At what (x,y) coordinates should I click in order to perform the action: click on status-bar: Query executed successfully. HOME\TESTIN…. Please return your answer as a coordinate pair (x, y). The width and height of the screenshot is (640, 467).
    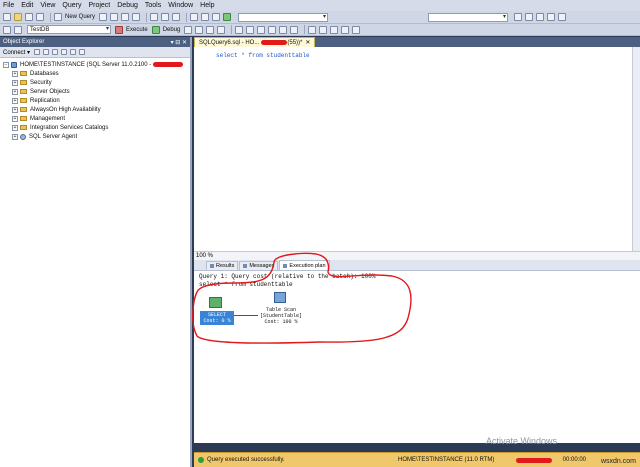
    Looking at the image, I should click on (417, 459).